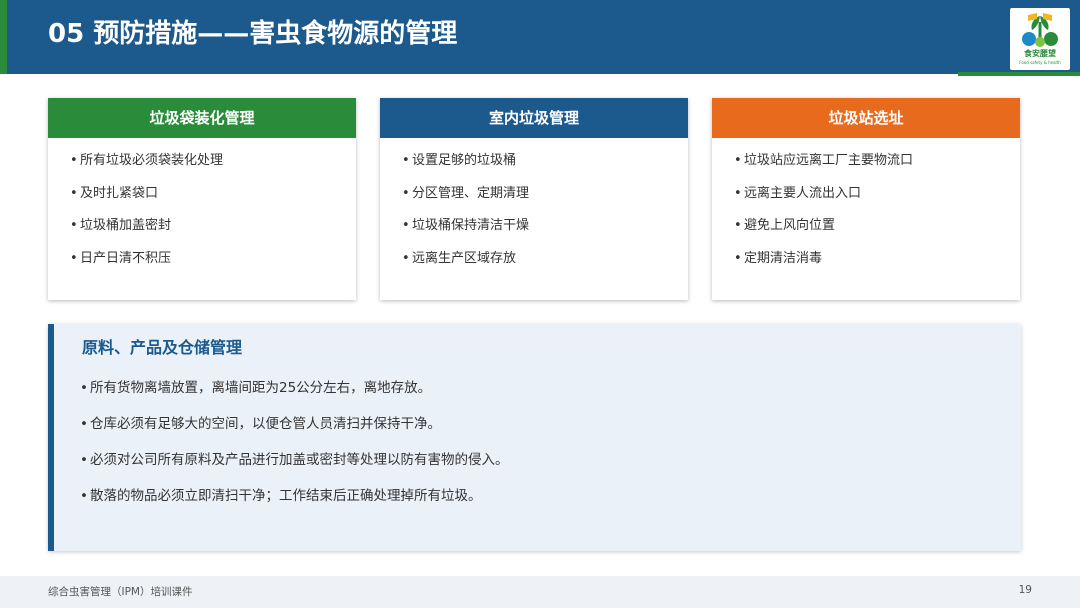 The height and width of the screenshot is (608, 1080). I want to click on list-item-text: 所有货物离墙放置，离墙间距为25公分左右，离地存放。, so click(261, 388).